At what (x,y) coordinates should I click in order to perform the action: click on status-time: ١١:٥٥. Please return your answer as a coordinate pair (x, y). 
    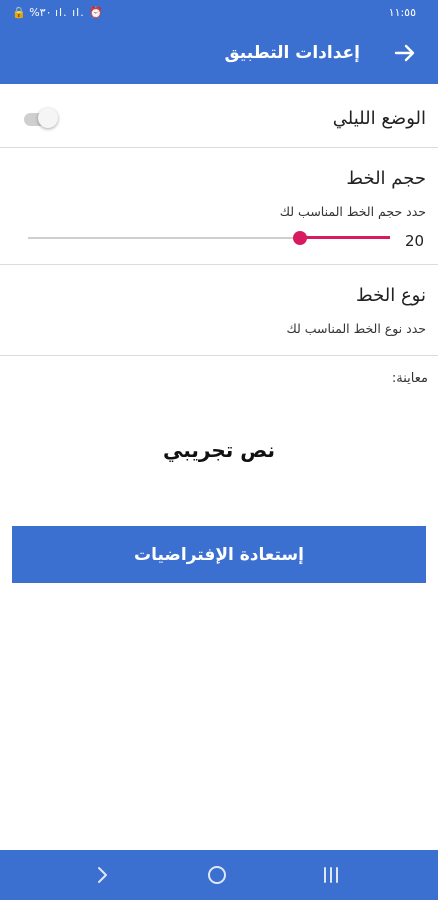
    Looking at the image, I should click on (402, 12).